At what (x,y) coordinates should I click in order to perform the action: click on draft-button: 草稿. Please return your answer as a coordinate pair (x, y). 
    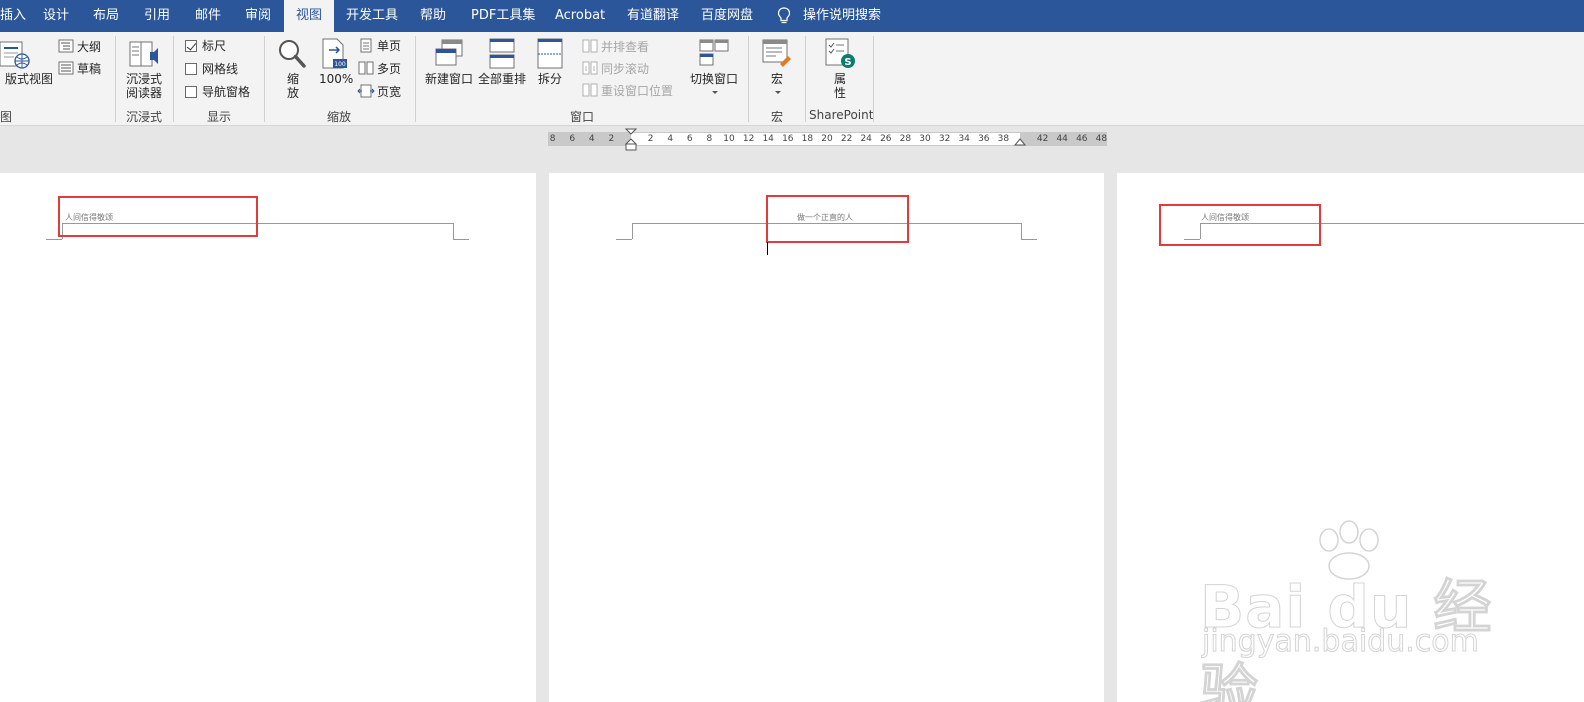
    Looking at the image, I should click on (89, 69).